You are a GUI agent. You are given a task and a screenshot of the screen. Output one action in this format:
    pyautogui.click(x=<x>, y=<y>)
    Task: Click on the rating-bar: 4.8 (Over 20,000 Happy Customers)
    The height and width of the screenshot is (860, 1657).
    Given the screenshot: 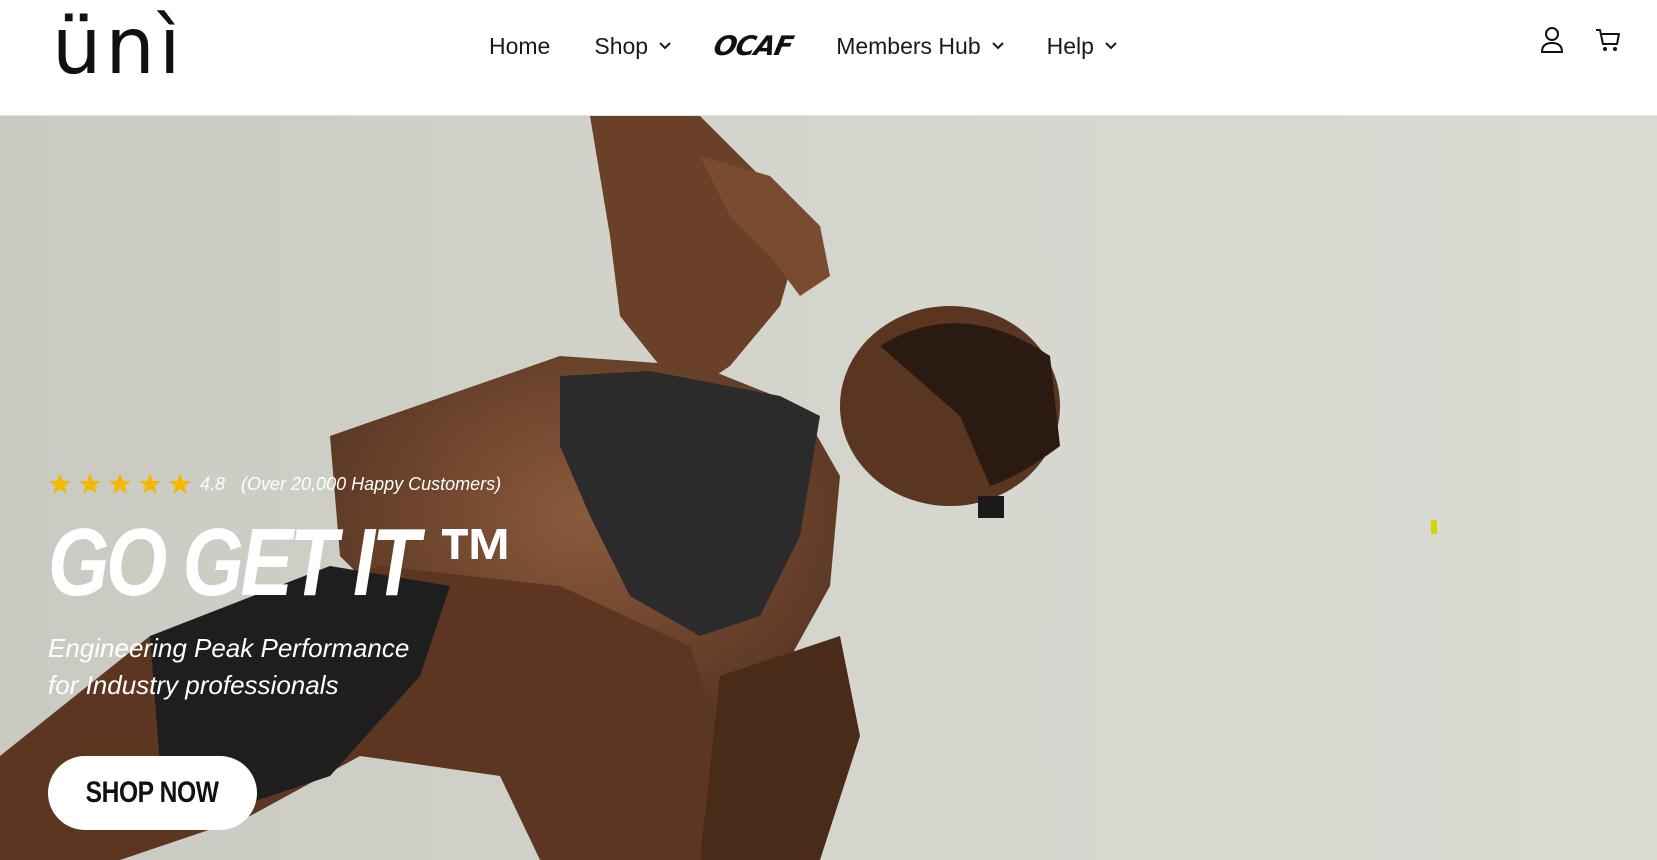 What is the action you would take?
    pyautogui.click(x=274, y=484)
    